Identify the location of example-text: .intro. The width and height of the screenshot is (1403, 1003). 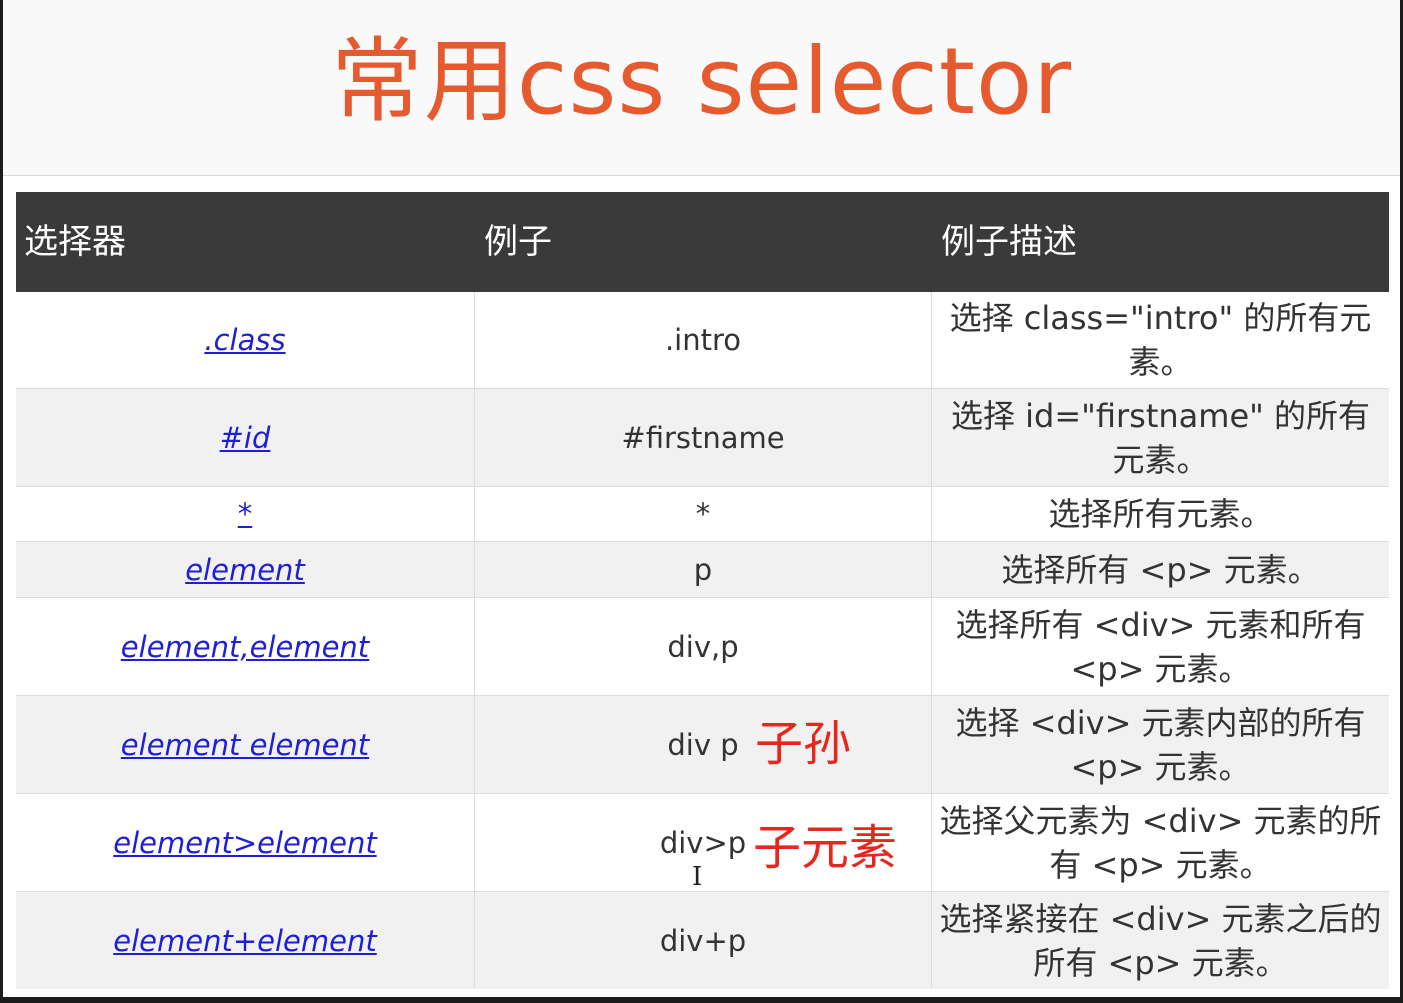
(703, 340).